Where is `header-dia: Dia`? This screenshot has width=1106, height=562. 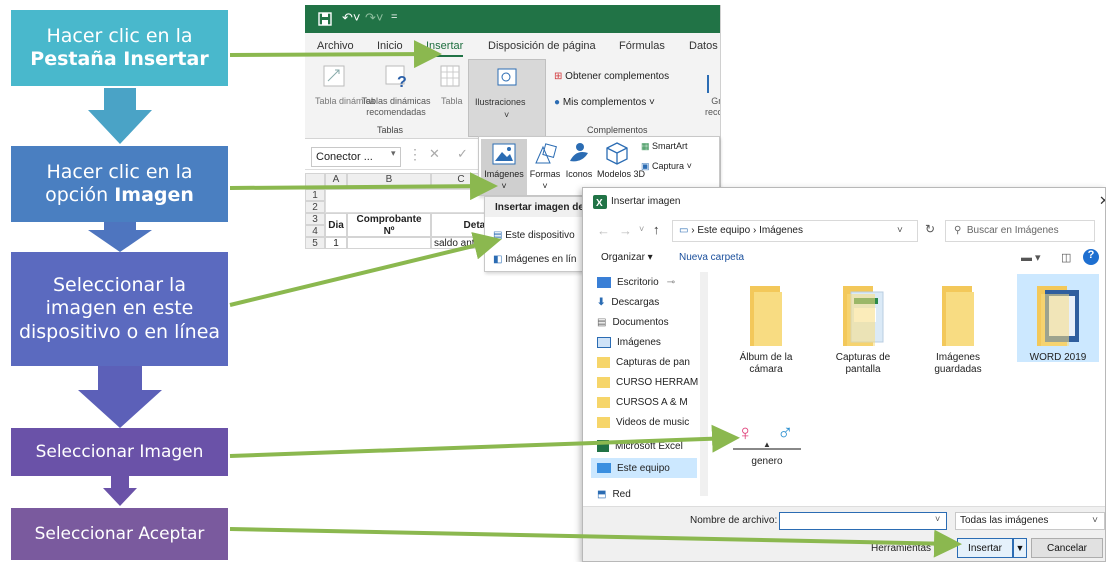 header-dia: Dia is located at coordinates (336, 225).